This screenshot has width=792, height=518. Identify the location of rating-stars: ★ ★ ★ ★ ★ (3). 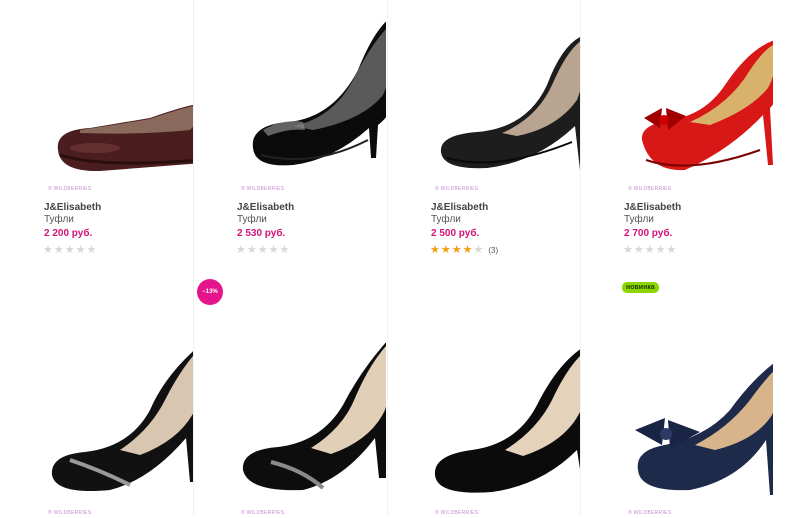
(464, 250).